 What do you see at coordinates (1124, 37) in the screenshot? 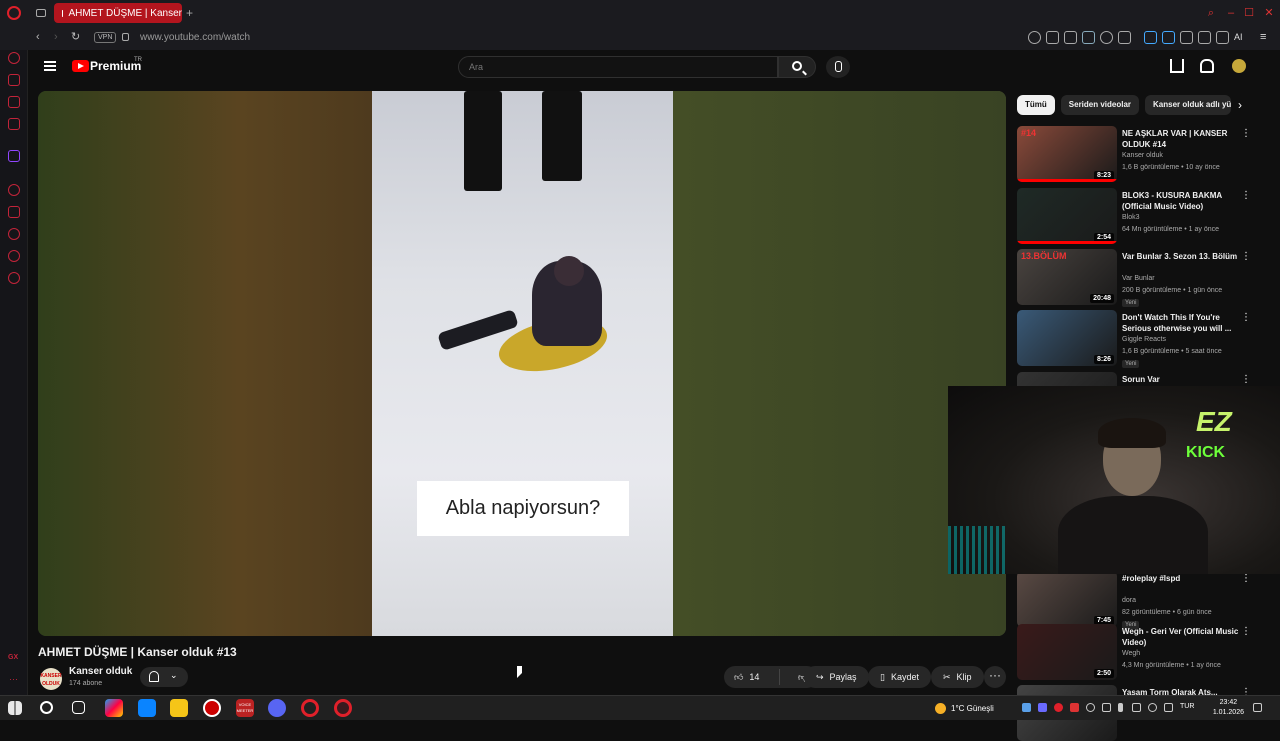
I see `heart-icon` at bounding box center [1124, 37].